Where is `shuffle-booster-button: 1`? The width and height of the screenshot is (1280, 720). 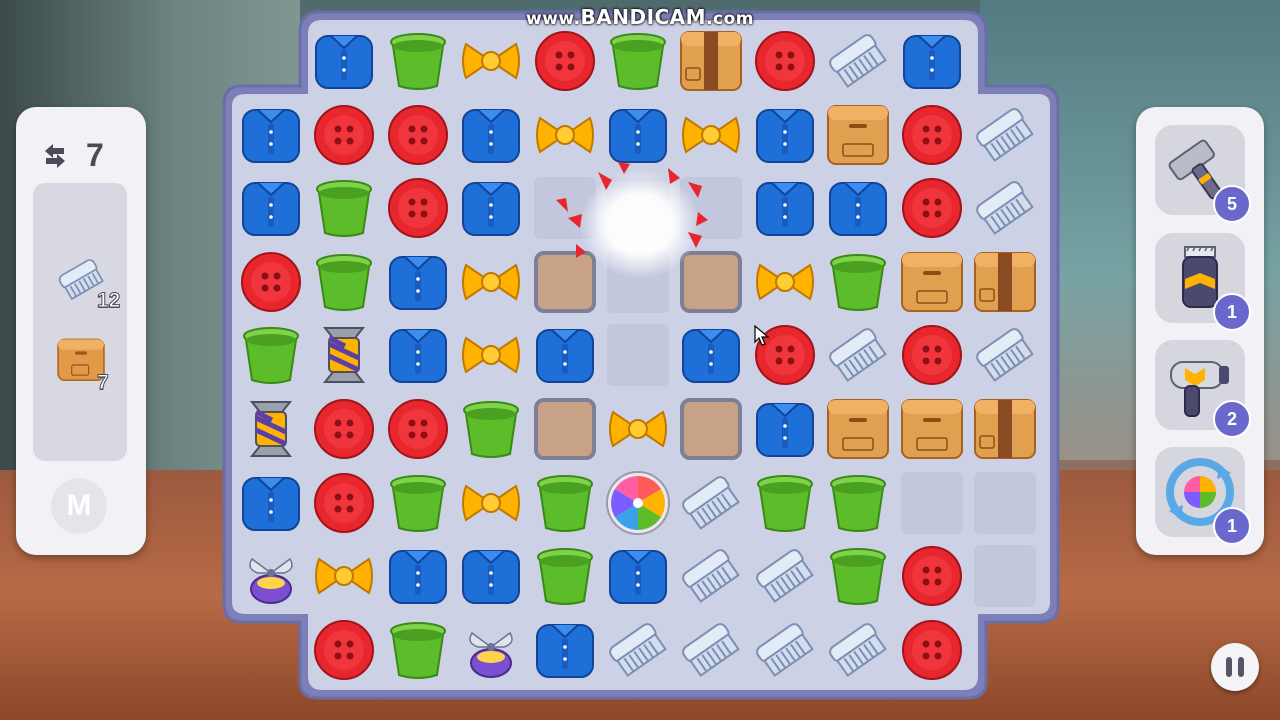 shuffle-booster-button: 1 is located at coordinates (1203, 496).